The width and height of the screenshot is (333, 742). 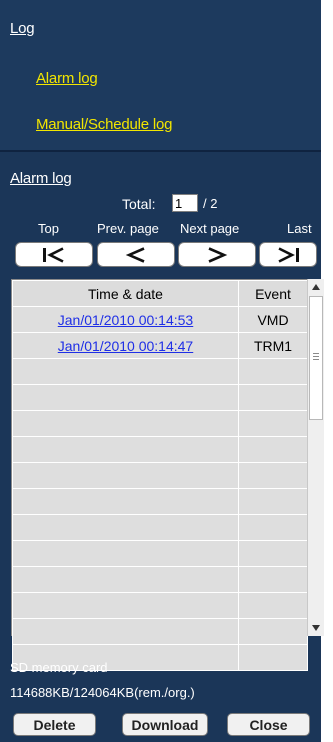 I want to click on prev-page-icon, so click(x=135, y=254).